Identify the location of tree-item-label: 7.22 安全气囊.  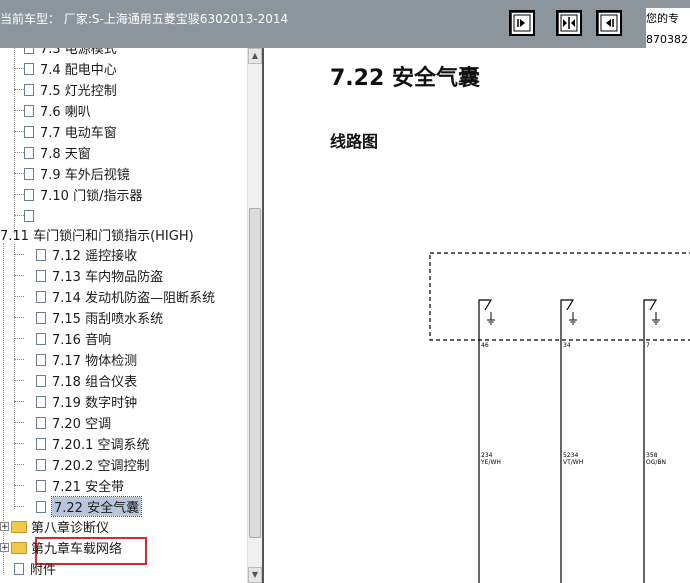
(96, 506).